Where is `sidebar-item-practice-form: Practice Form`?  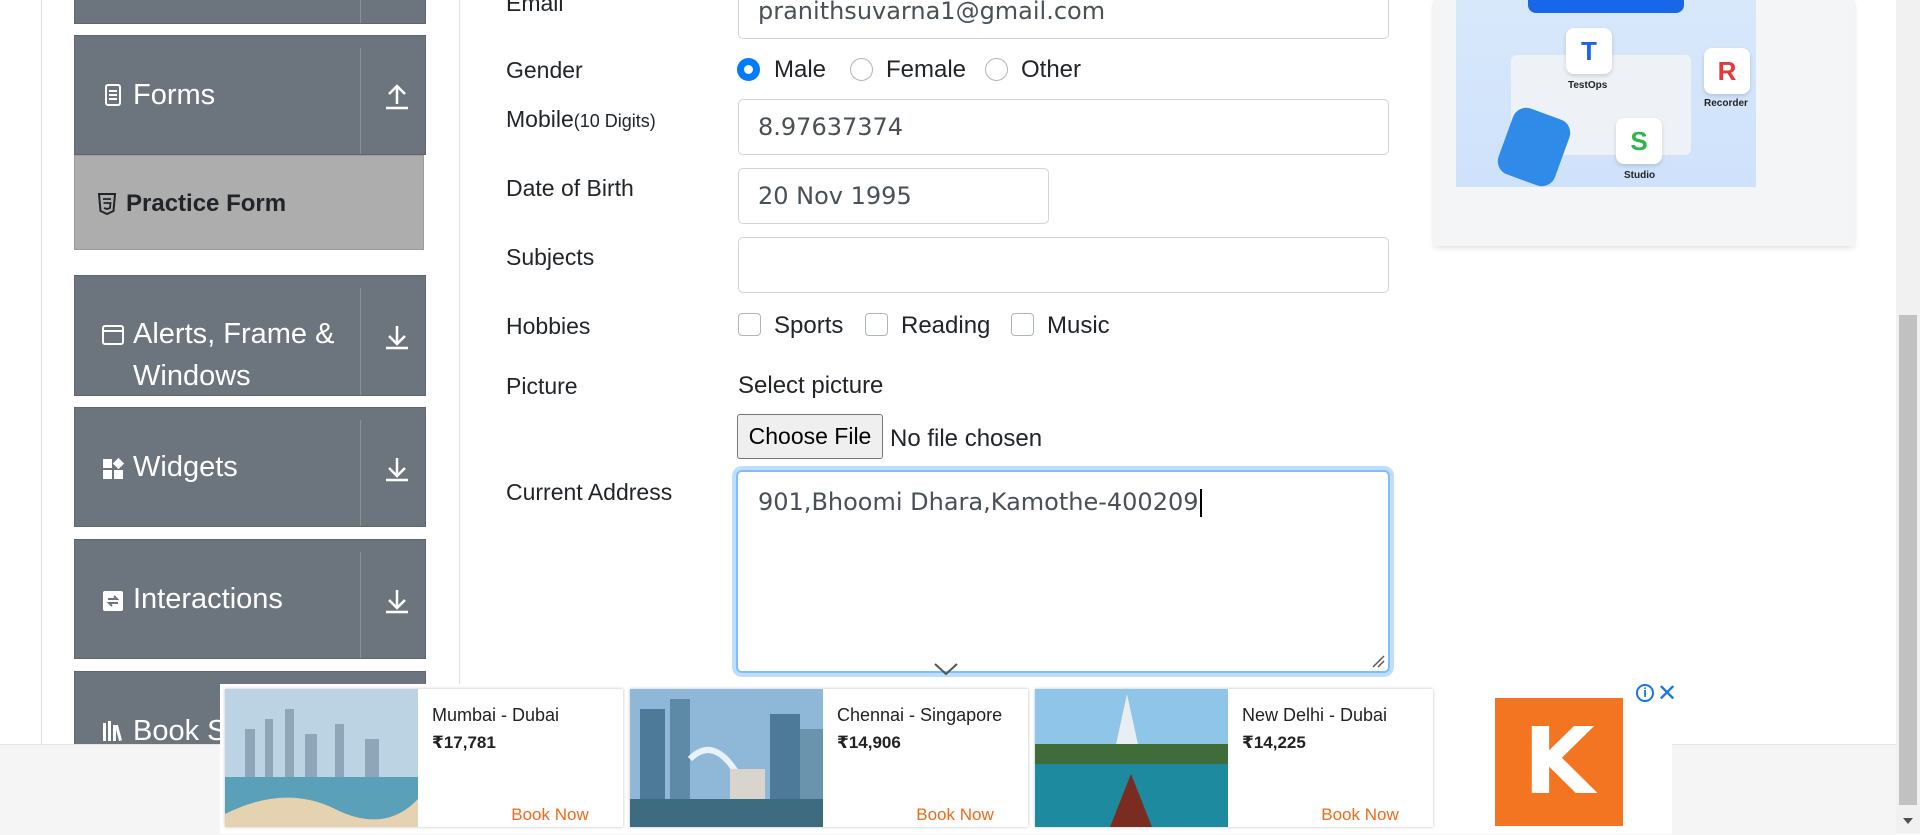
sidebar-item-practice-form: Practice Form is located at coordinates (249, 202).